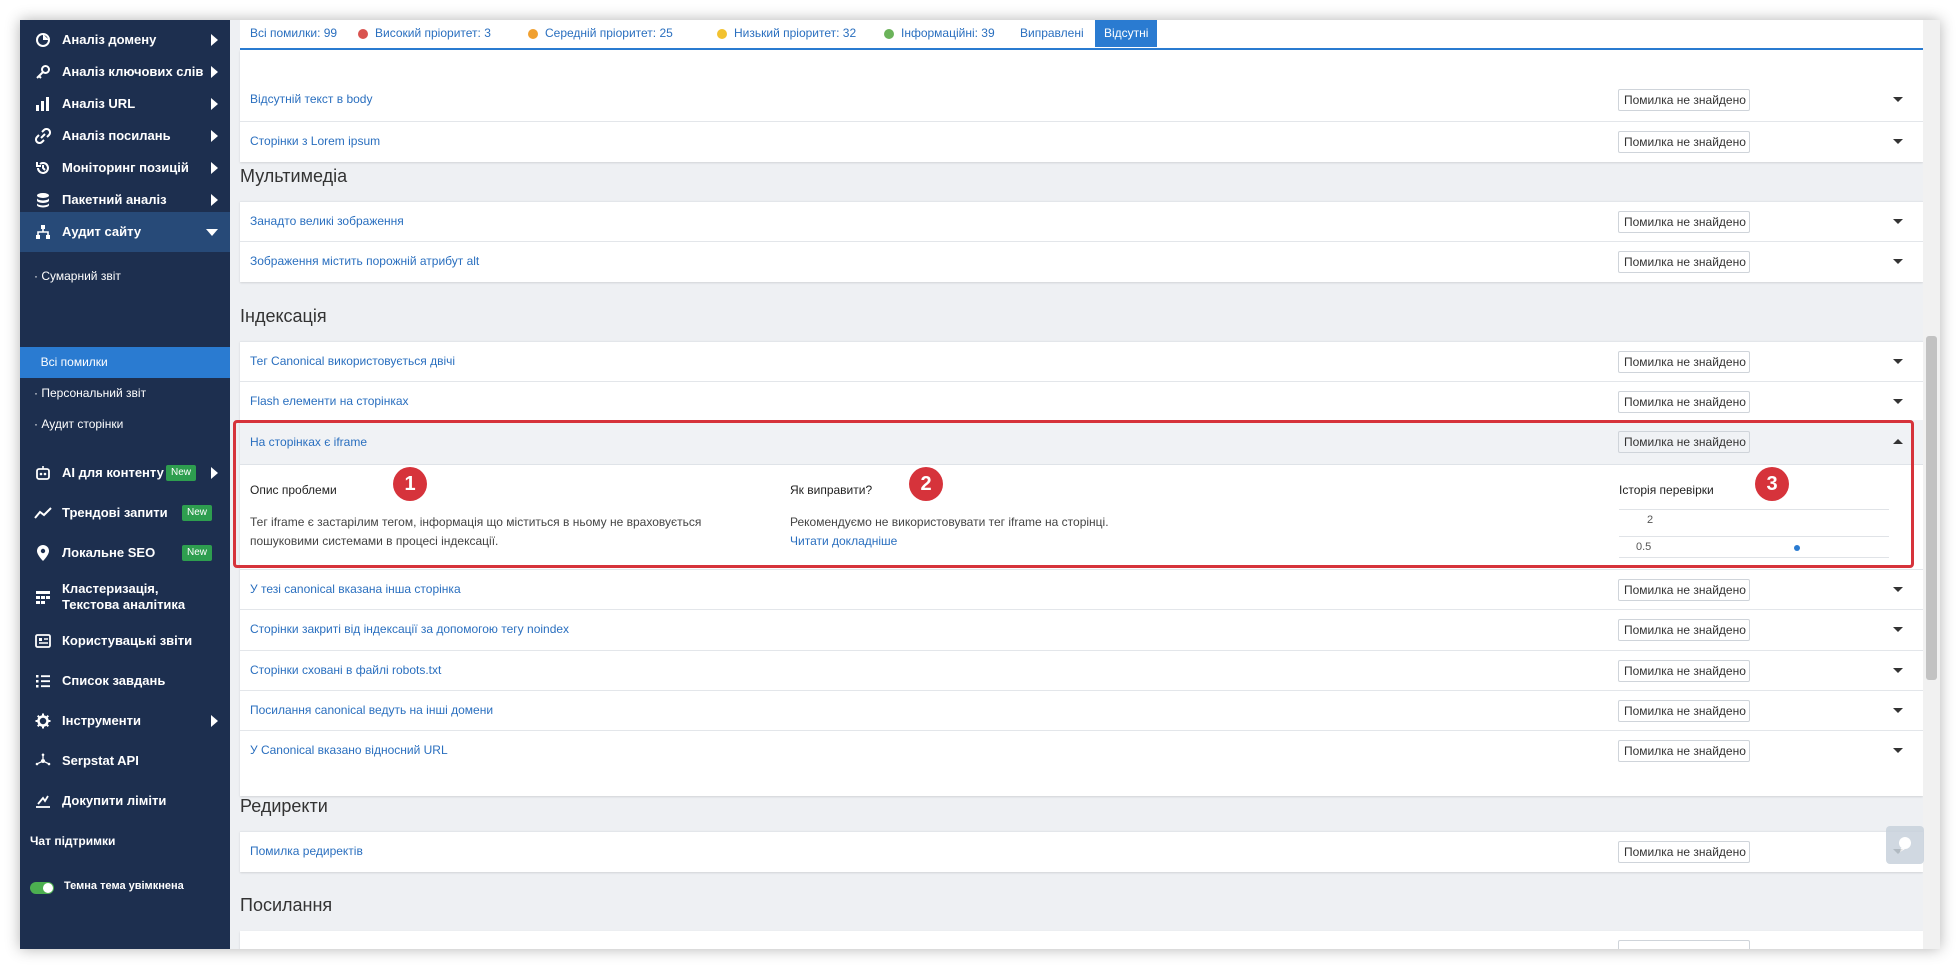 Image resolution: width=1960 pixels, height=969 pixels. I want to click on sidebar-item-label: Аудит сайту, so click(102, 231).